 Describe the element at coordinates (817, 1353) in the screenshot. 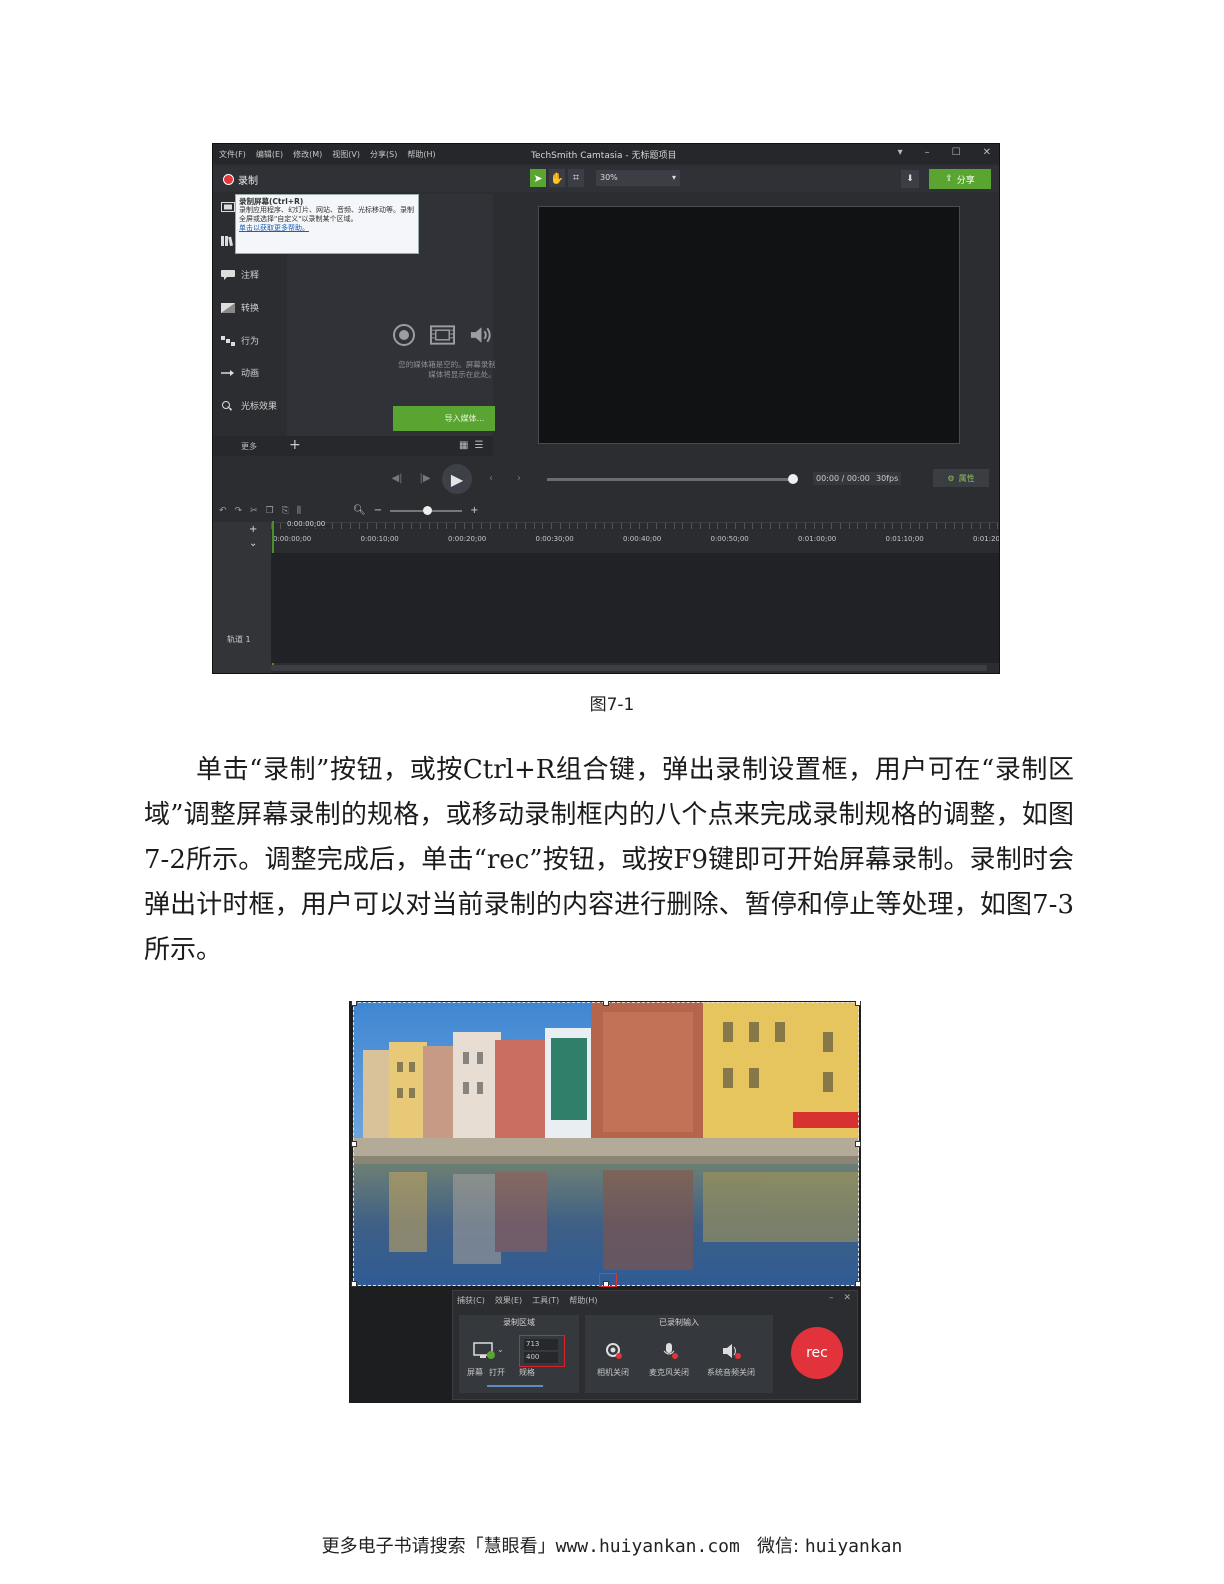

I see `rec-button: rec` at that location.